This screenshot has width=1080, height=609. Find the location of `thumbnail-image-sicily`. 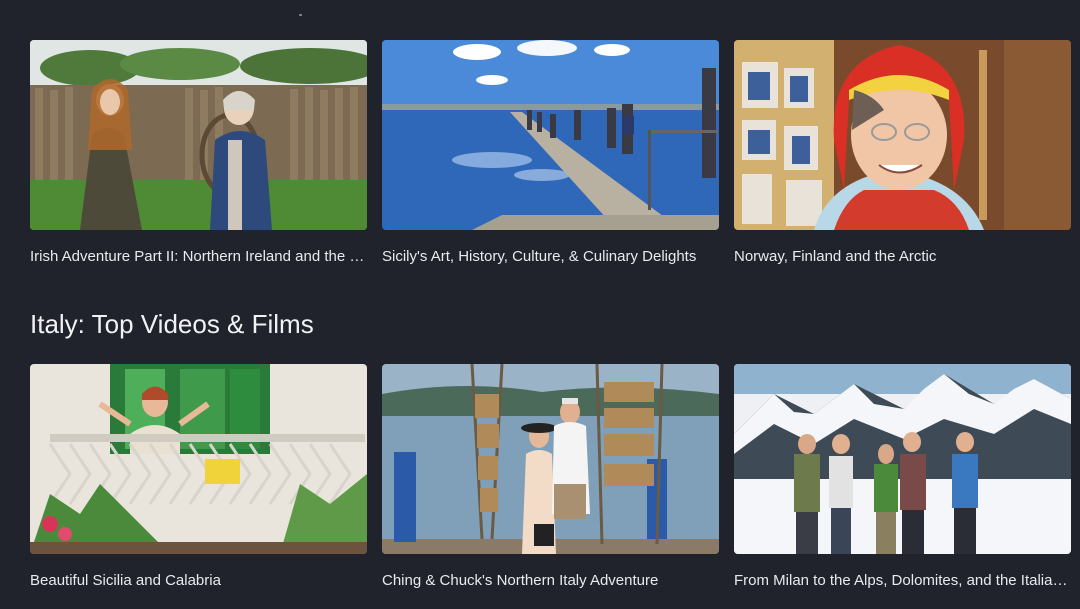

thumbnail-image-sicily is located at coordinates (550, 135).